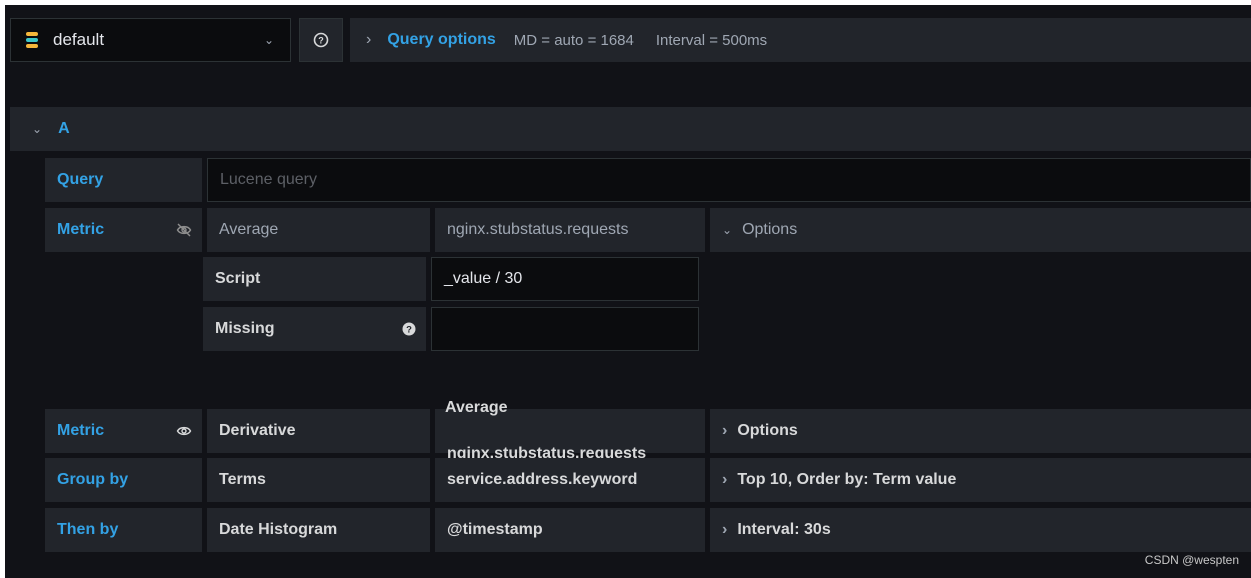  What do you see at coordinates (711, 40) in the screenshot?
I see `interval-text: Interval = 500ms` at bounding box center [711, 40].